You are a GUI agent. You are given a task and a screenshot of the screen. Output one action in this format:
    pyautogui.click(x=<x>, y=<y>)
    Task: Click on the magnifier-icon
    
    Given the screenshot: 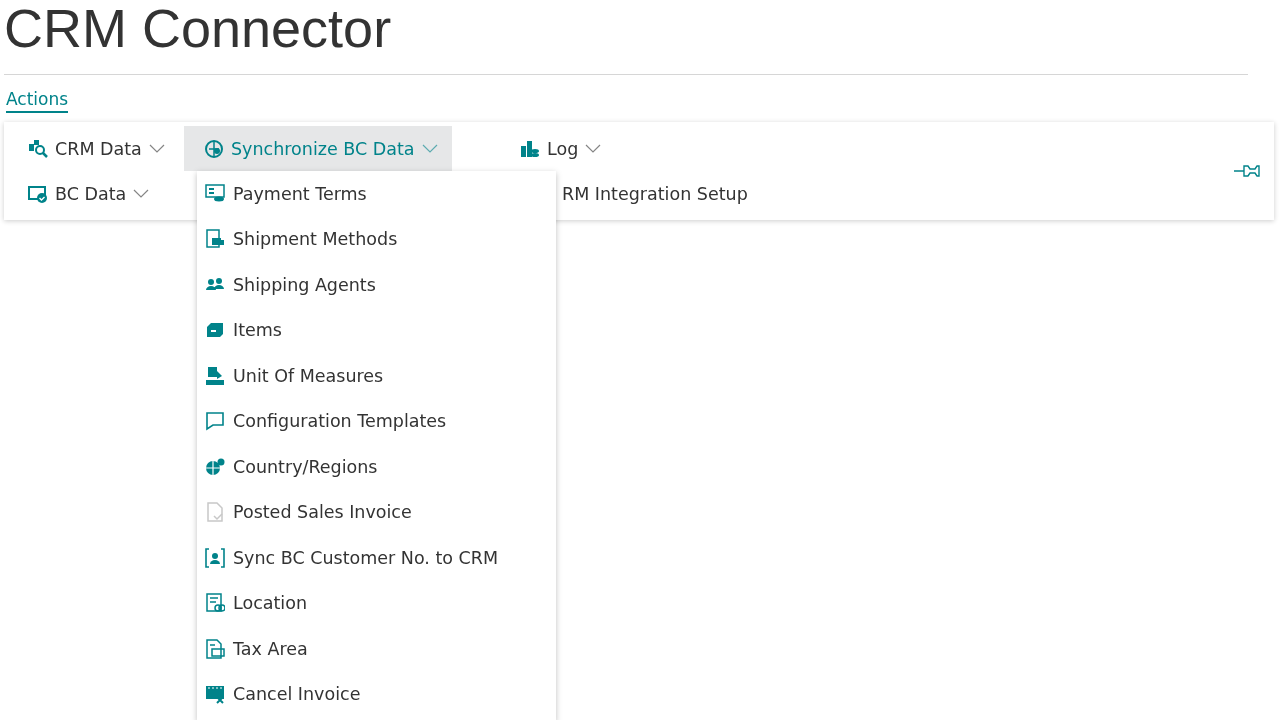 What is the action you would take?
    pyautogui.click(x=38, y=148)
    